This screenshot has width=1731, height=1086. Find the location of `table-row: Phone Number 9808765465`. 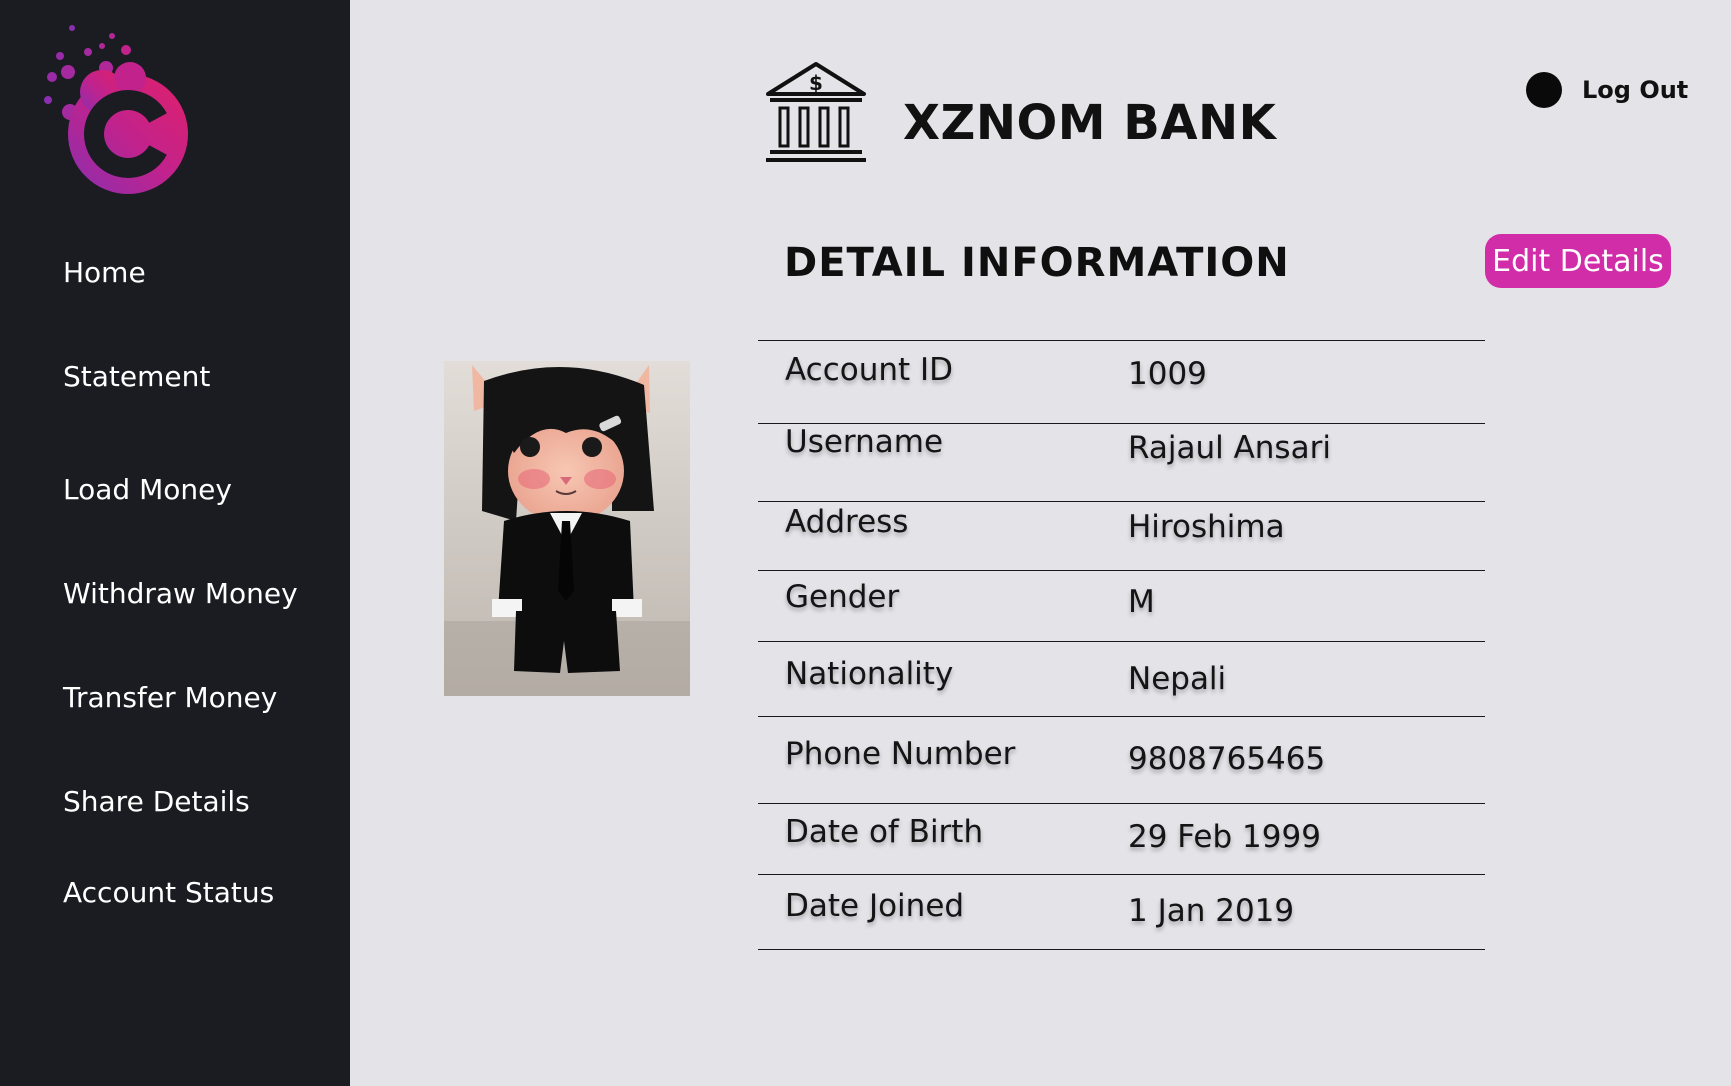

table-row: Phone Number 9808765465 is located at coordinates (1121, 759).